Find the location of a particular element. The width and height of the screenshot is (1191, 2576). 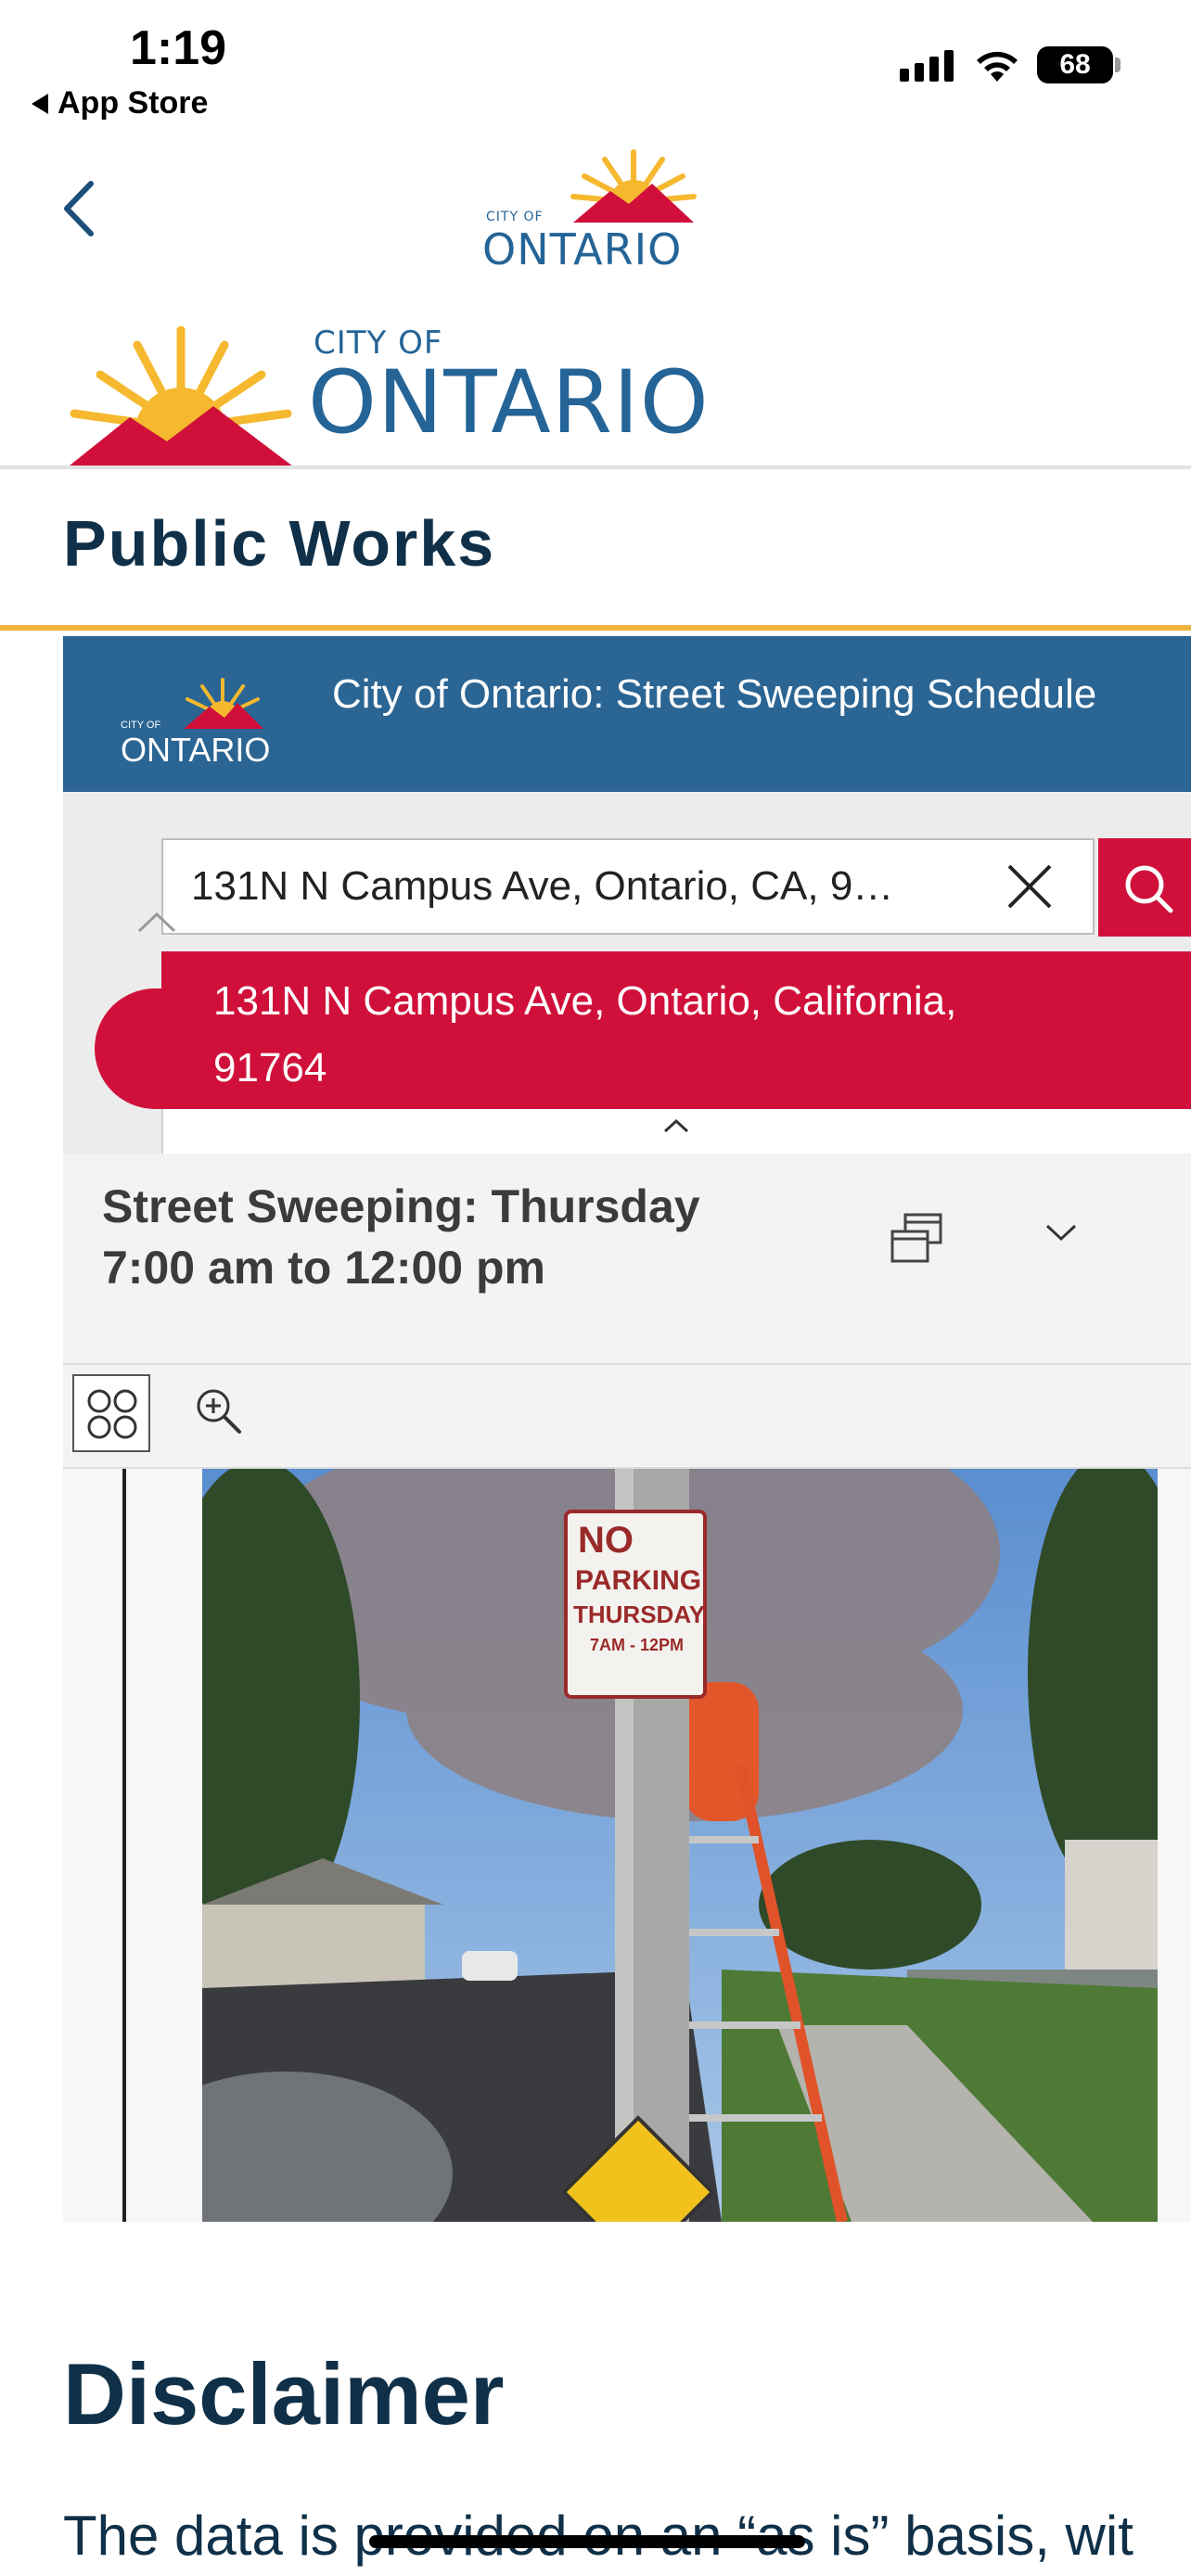

sign-line2: PARKING is located at coordinates (638, 1580).